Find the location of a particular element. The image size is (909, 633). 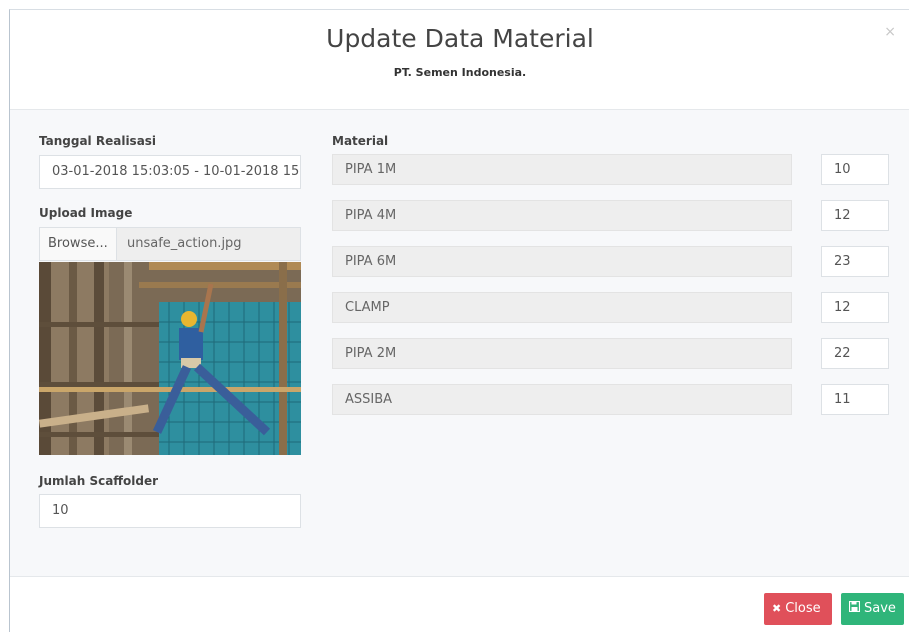

modal-subtitle: PT. Semen Indonesia. is located at coordinates (460, 72).